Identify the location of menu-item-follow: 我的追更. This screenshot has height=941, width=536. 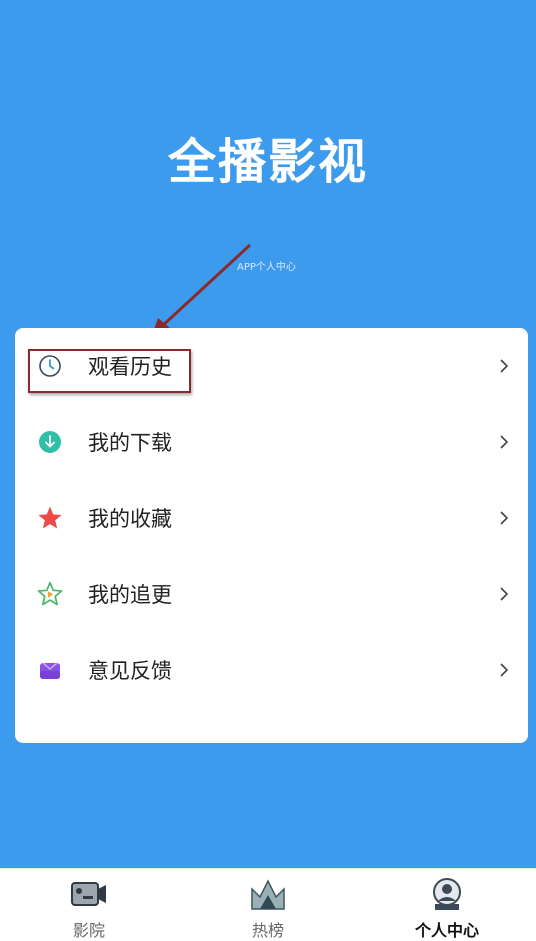
(271, 594).